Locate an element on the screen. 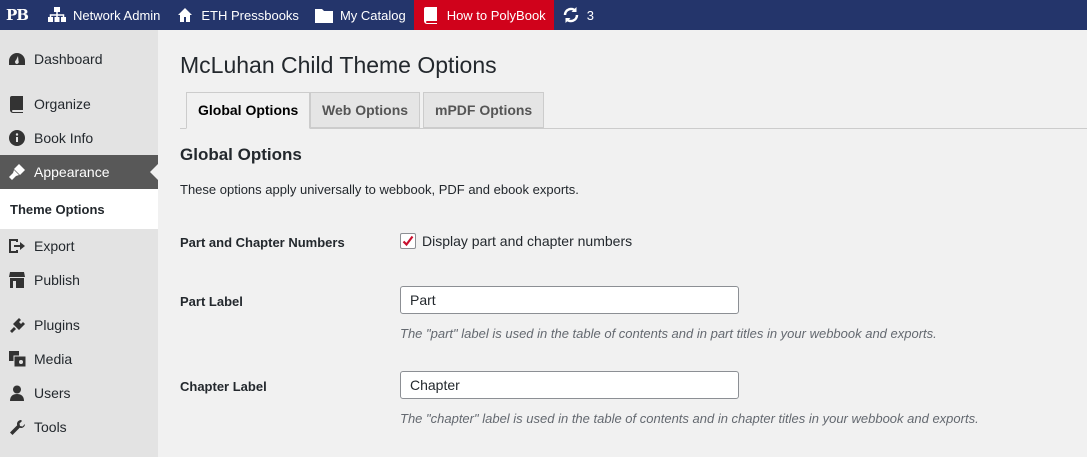 This screenshot has height=457, width=1087. eth-pressbooks-link: ETH Pressbooks is located at coordinates (237, 15).